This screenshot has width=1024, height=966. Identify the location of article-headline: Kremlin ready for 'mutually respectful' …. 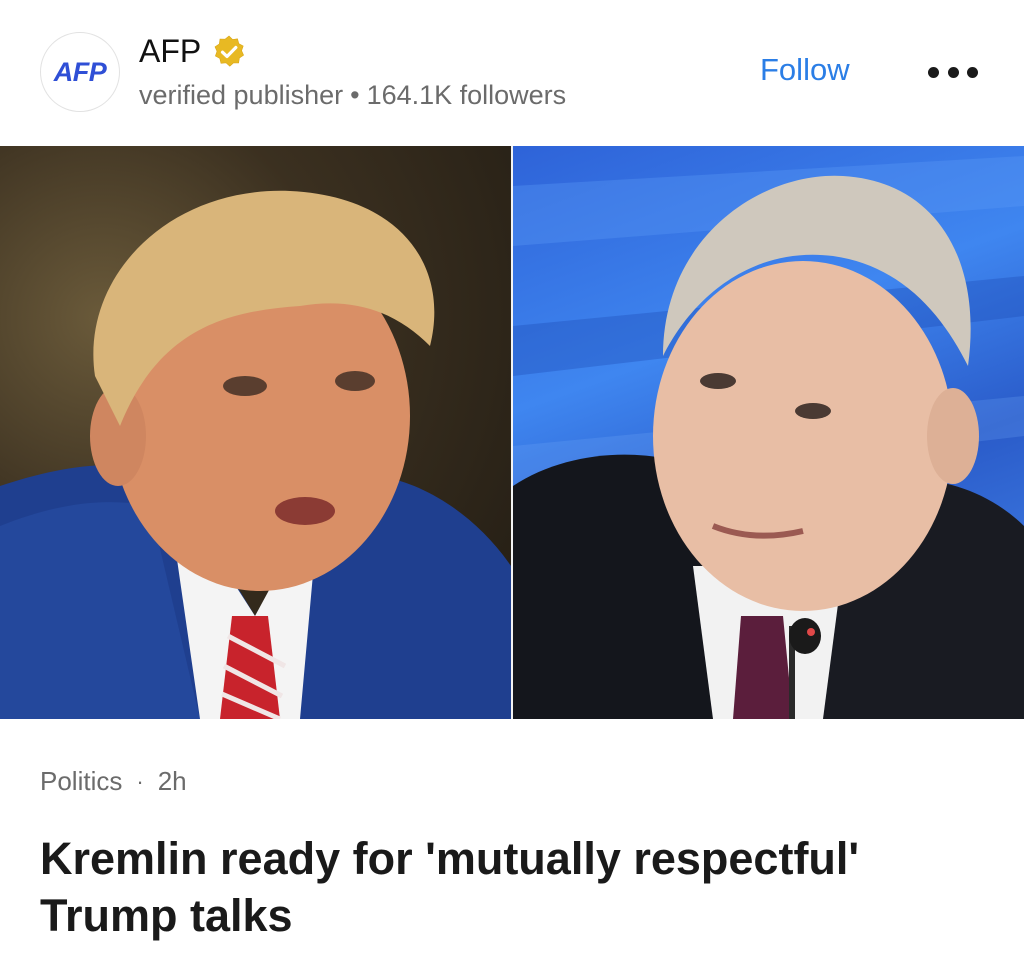
(520, 887).